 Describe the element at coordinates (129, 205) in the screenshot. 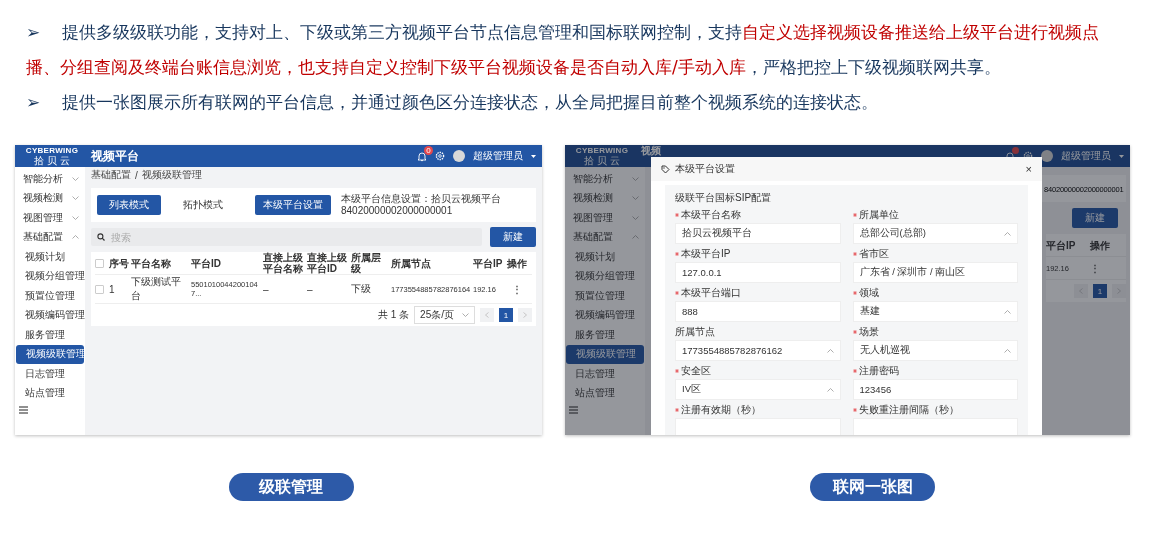

I see `mode-tab: 列表模式` at that location.